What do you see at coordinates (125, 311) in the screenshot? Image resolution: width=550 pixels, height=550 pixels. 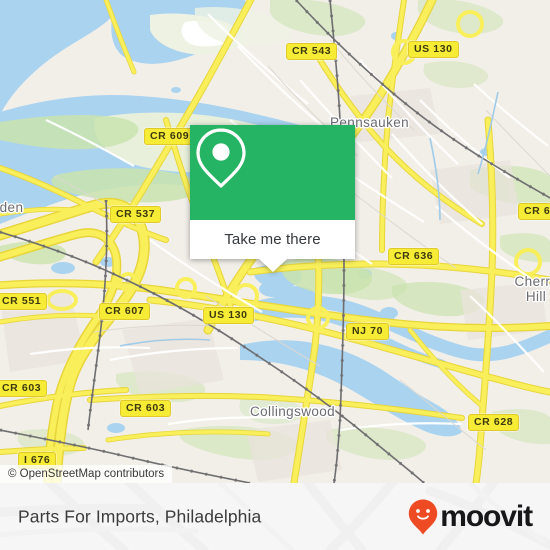 I see `road-shield-cr-607: CR 607` at bounding box center [125, 311].